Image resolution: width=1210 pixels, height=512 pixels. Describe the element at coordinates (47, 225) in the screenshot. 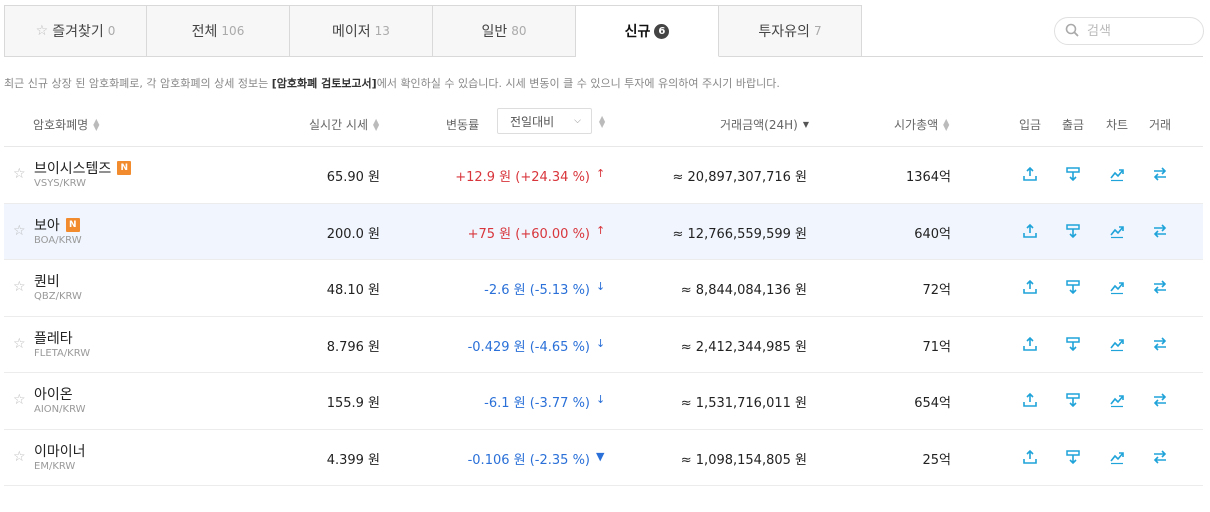

I see `coin-name-label: 보아` at that location.